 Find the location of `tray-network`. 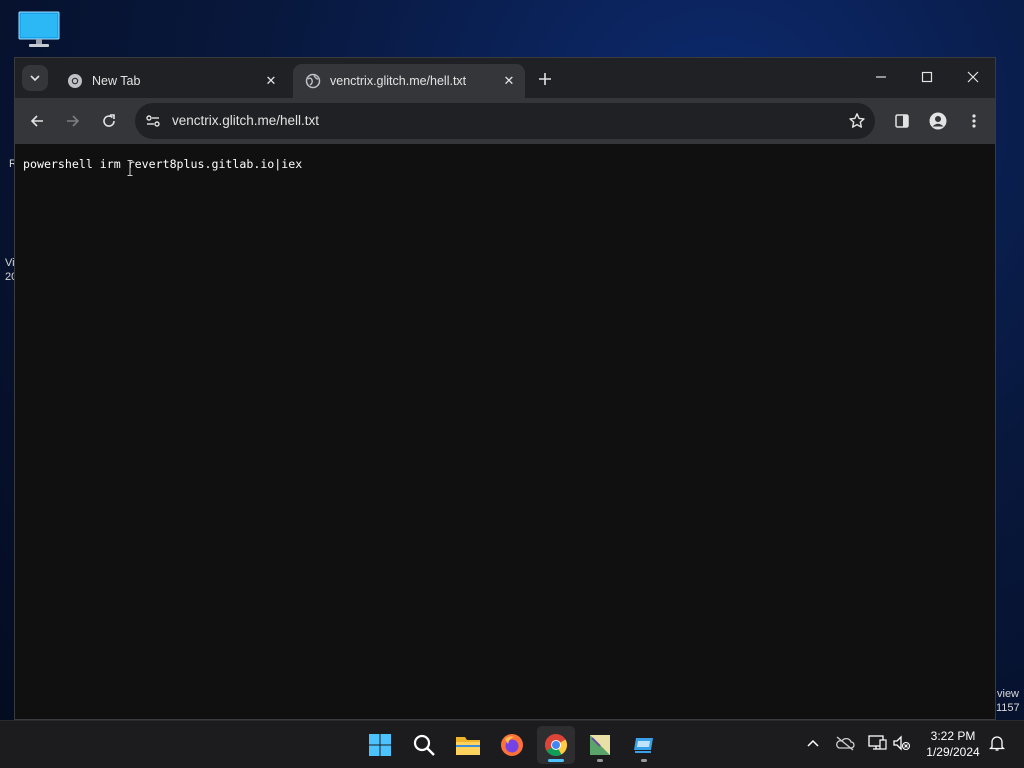

tray-network is located at coordinates (877, 743).